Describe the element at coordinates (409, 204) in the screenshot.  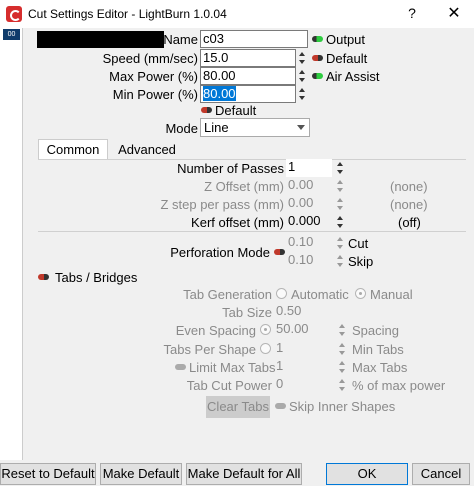
I see `z-step-note: (none)` at that location.